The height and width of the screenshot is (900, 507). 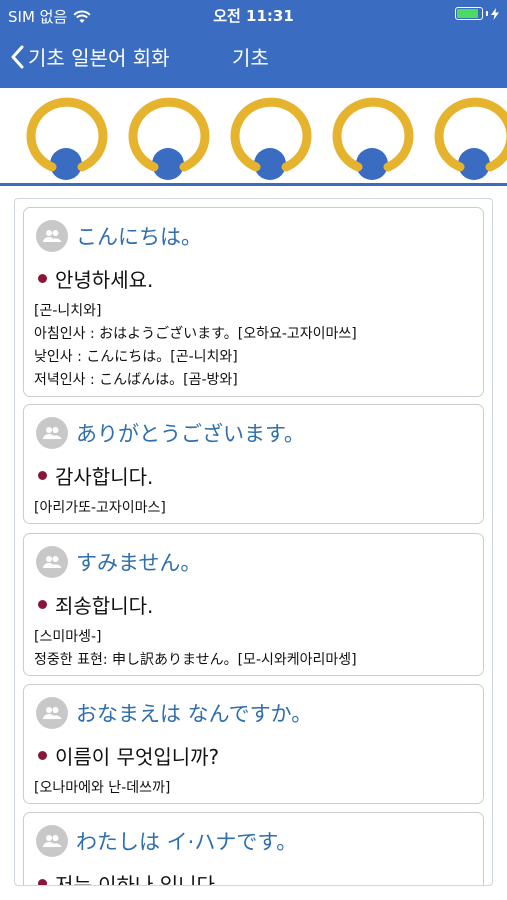 I want to click on note-line: [스미마셍-], so click(x=68, y=637).